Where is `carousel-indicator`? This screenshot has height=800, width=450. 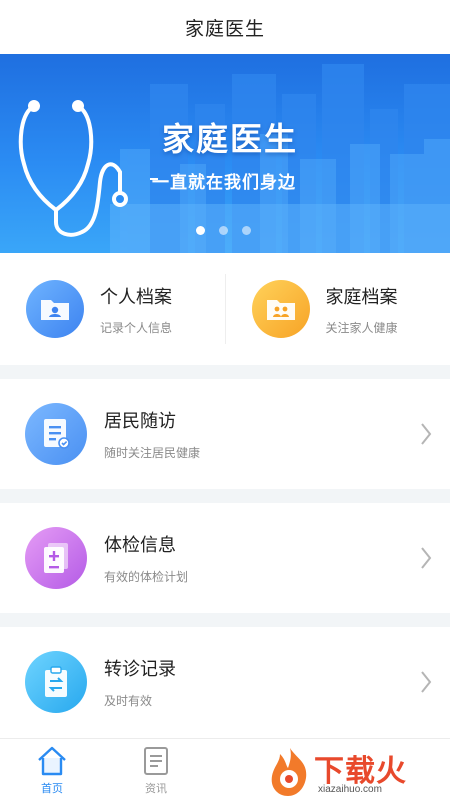
carousel-indicator is located at coordinates (223, 230).